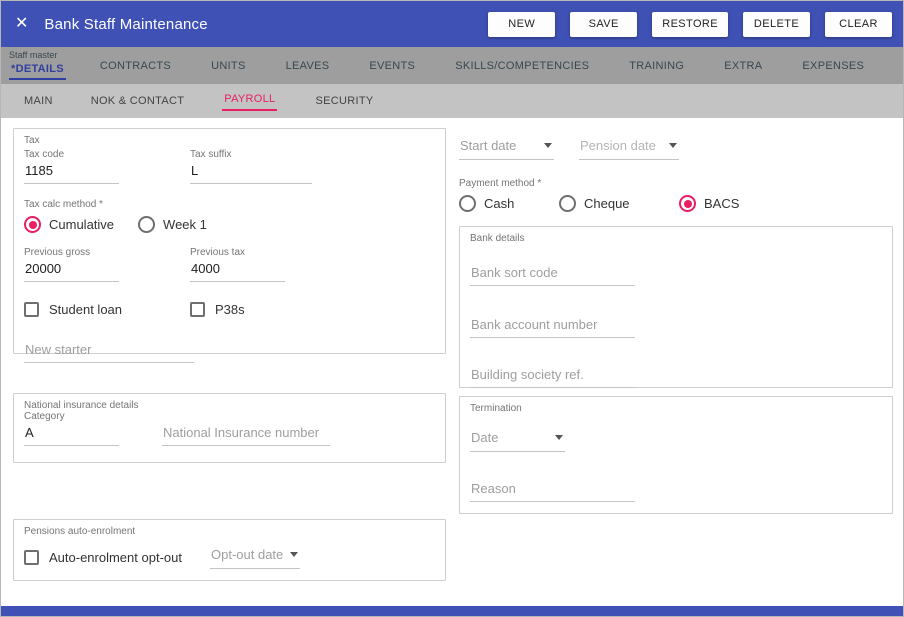  What do you see at coordinates (126, 24) in the screenshot?
I see `page-title: Bank Staff Maintenance` at bounding box center [126, 24].